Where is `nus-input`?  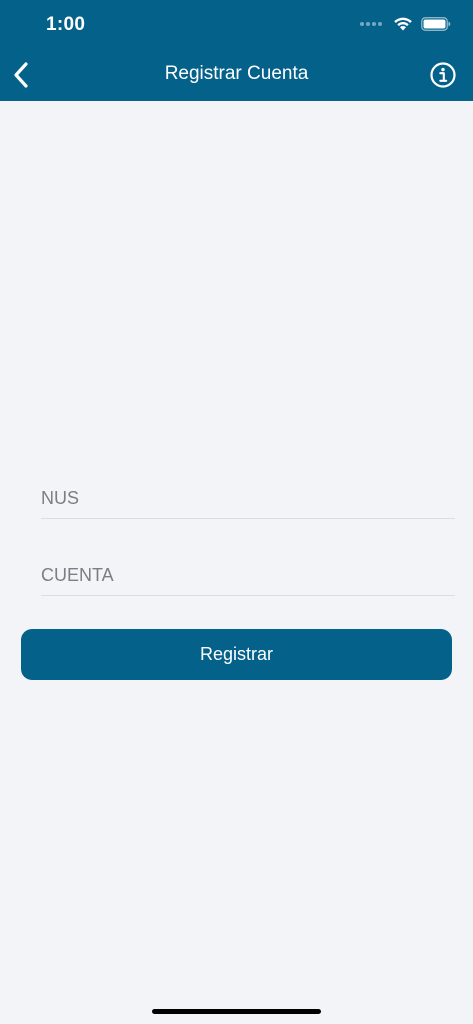
nus-input is located at coordinates (248, 503).